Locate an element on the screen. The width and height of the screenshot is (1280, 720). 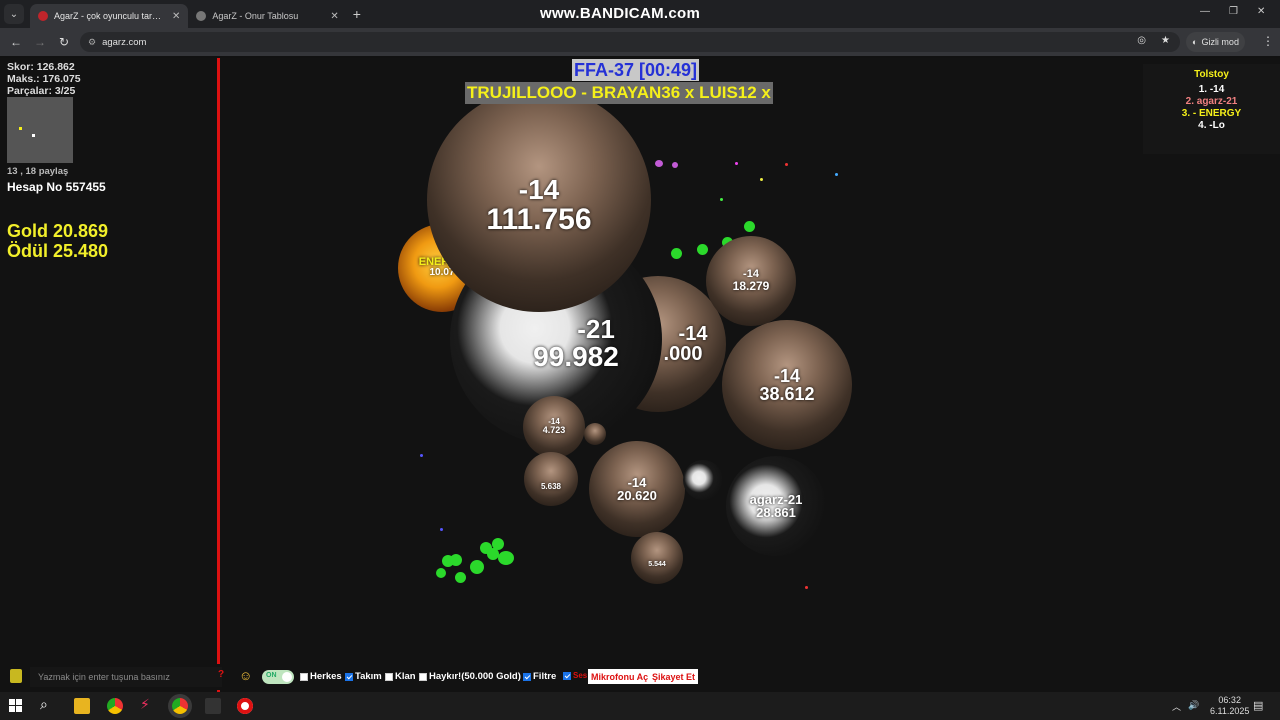
chat-toggle: ON is located at coordinates (278, 677).